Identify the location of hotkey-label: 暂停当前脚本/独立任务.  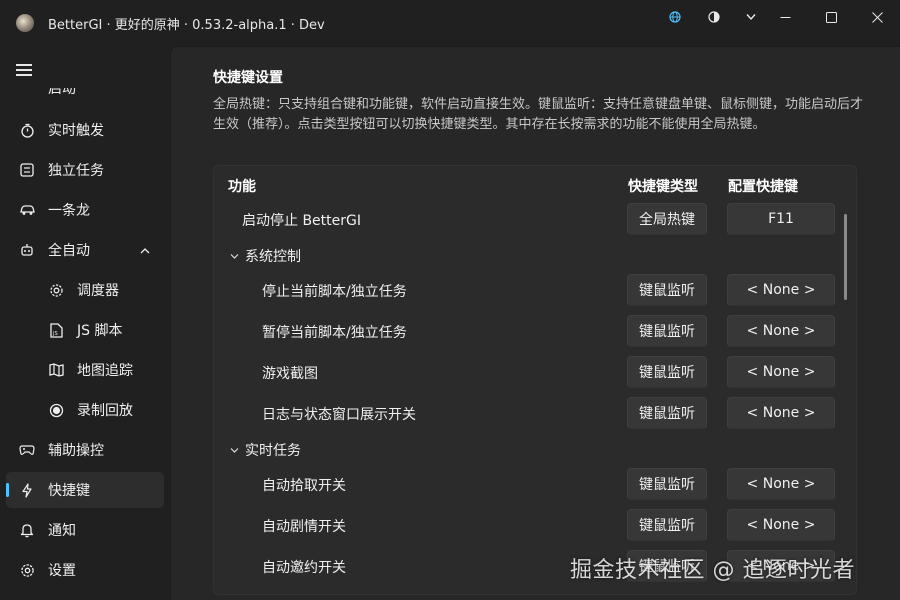
(334, 333).